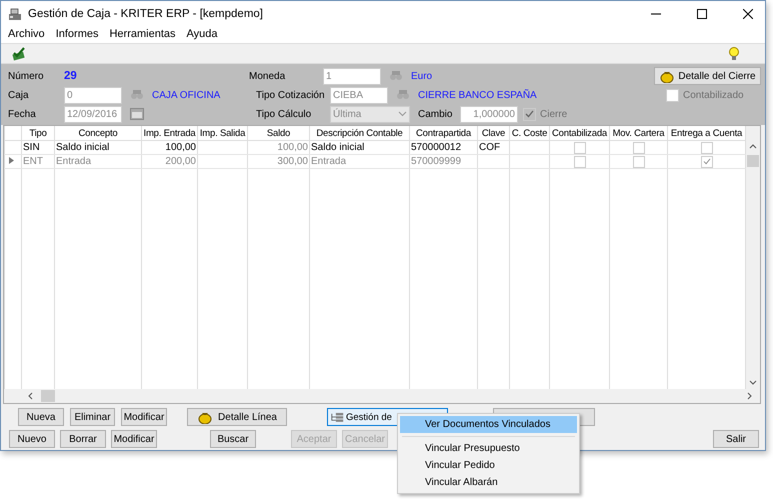 The height and width of the screenshot is (501, 773). I want to click on field-label: Caja, so click(19, 95).